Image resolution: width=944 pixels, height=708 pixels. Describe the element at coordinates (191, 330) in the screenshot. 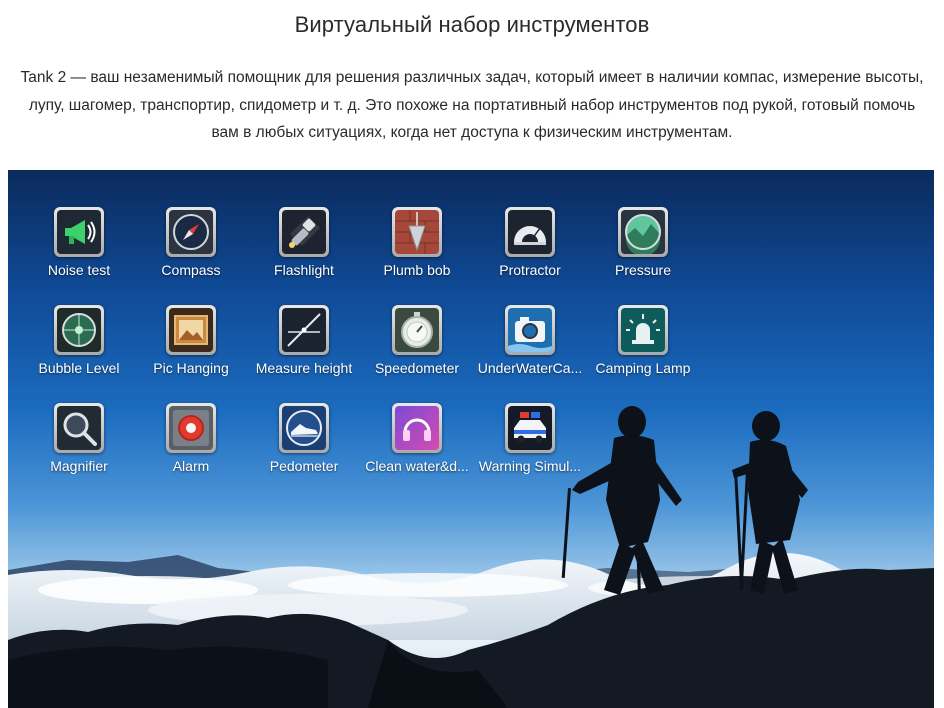

I see `picture-frame-icon` at that location.